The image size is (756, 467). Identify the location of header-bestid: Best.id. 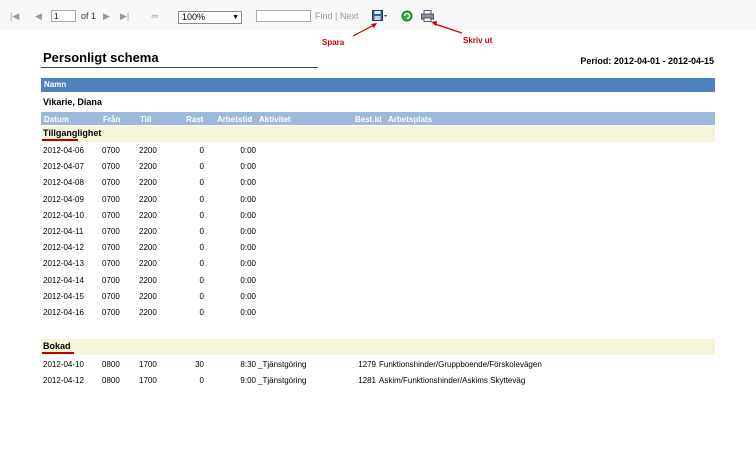
(368, 119).